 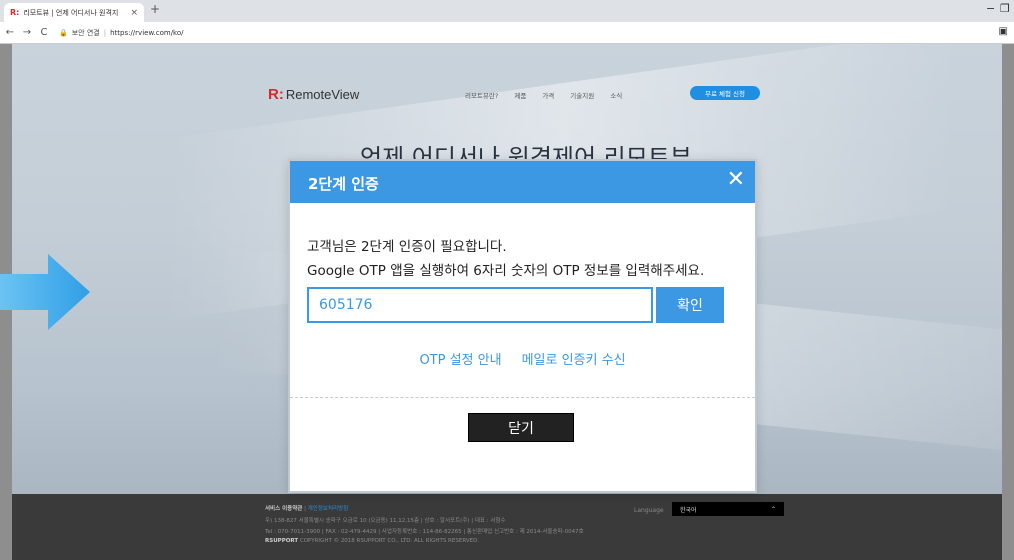 I want to click on nav-item-about: 리모트뷰란?, so click(x=481, y=95).